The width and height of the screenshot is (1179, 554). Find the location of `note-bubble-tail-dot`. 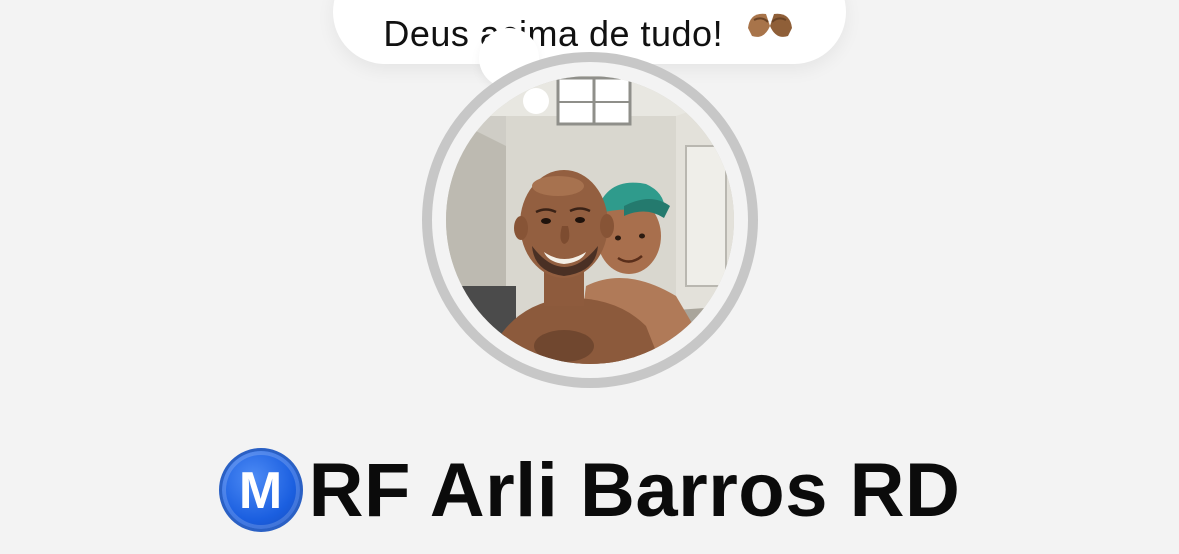

note-bubble-tail-dot is located at coordinates (536, 101).